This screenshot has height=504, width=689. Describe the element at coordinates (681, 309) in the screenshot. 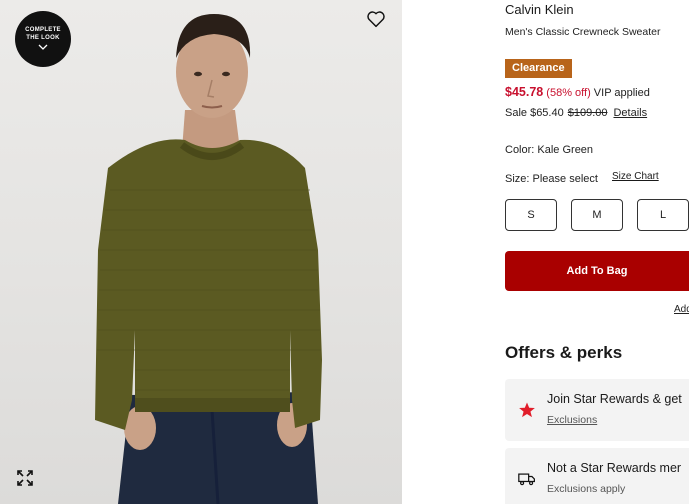

I see `add-to-list-link: Add` at that location.